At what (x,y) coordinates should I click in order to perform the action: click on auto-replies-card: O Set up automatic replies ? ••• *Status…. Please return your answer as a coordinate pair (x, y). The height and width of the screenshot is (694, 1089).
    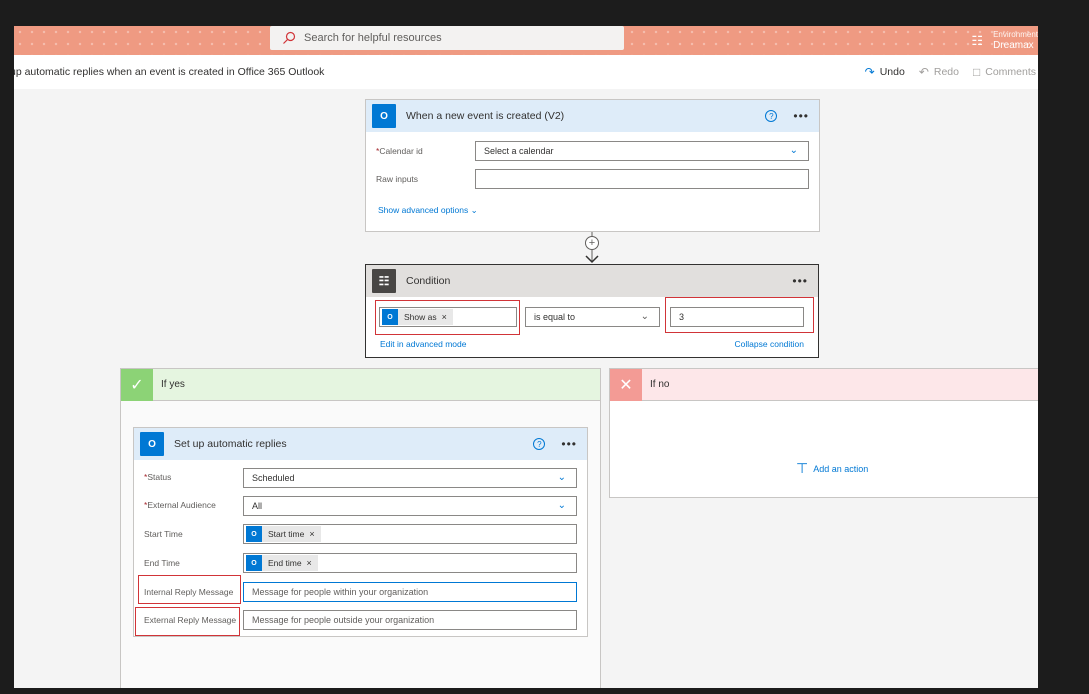
    Looking at the image, I should click on (360, 532).